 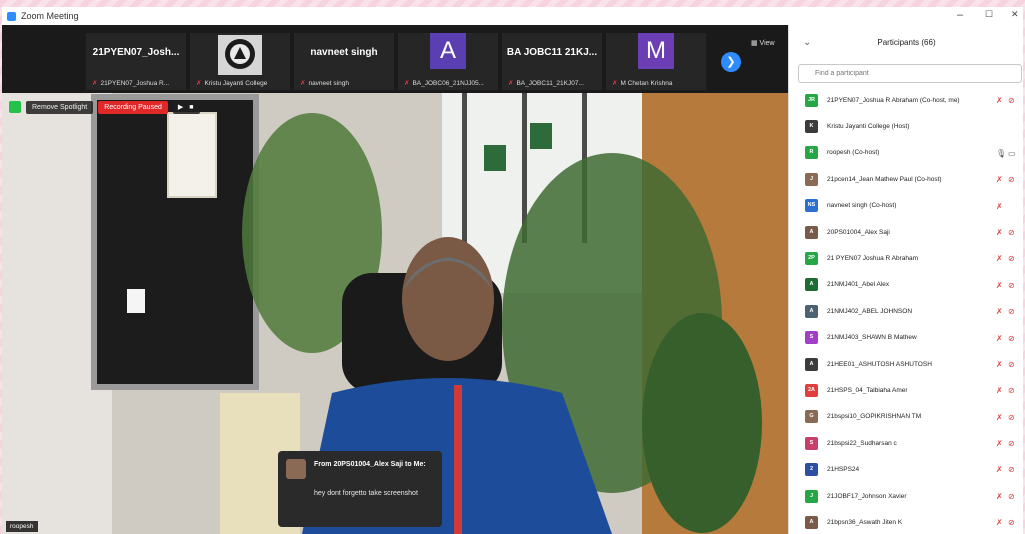 What do you see at coordinates (807, 43) in the screenshot?
I see `chevron-down-icon: ⌄` at bounding box center [807, 43].